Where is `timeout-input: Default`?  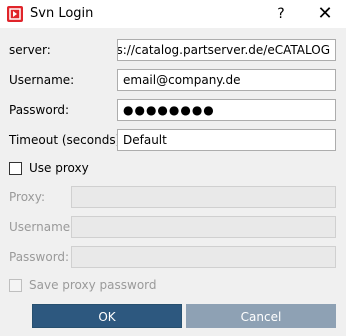 timeout-input: Default is located at coordinates (226, 140).